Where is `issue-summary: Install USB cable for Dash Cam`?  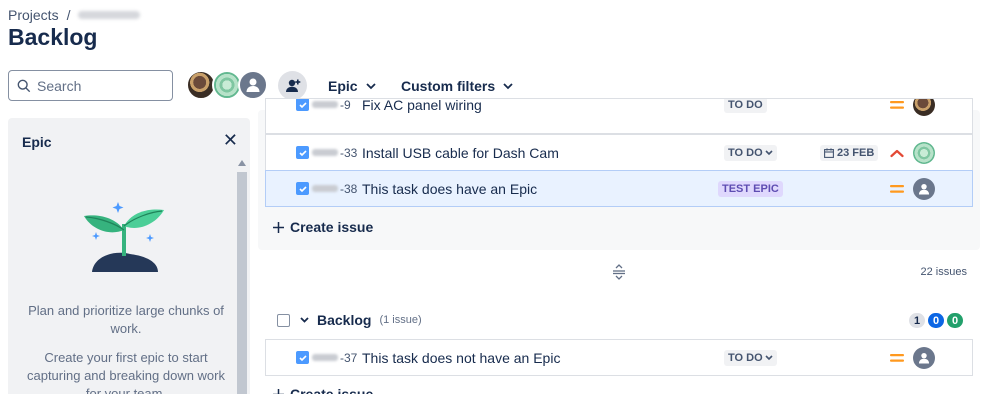
issue-summary: Install USB cable for Dash Cam is located at coordinates (460, 153).